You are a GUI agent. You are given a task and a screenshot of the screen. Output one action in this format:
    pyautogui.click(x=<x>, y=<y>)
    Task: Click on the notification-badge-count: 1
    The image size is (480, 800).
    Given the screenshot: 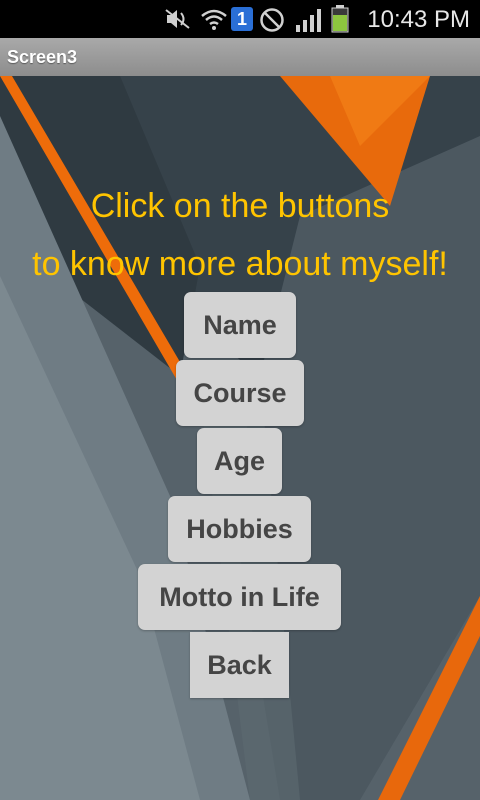 What is the action you would take?
    pyautogui.click(x=241, y=19)
    